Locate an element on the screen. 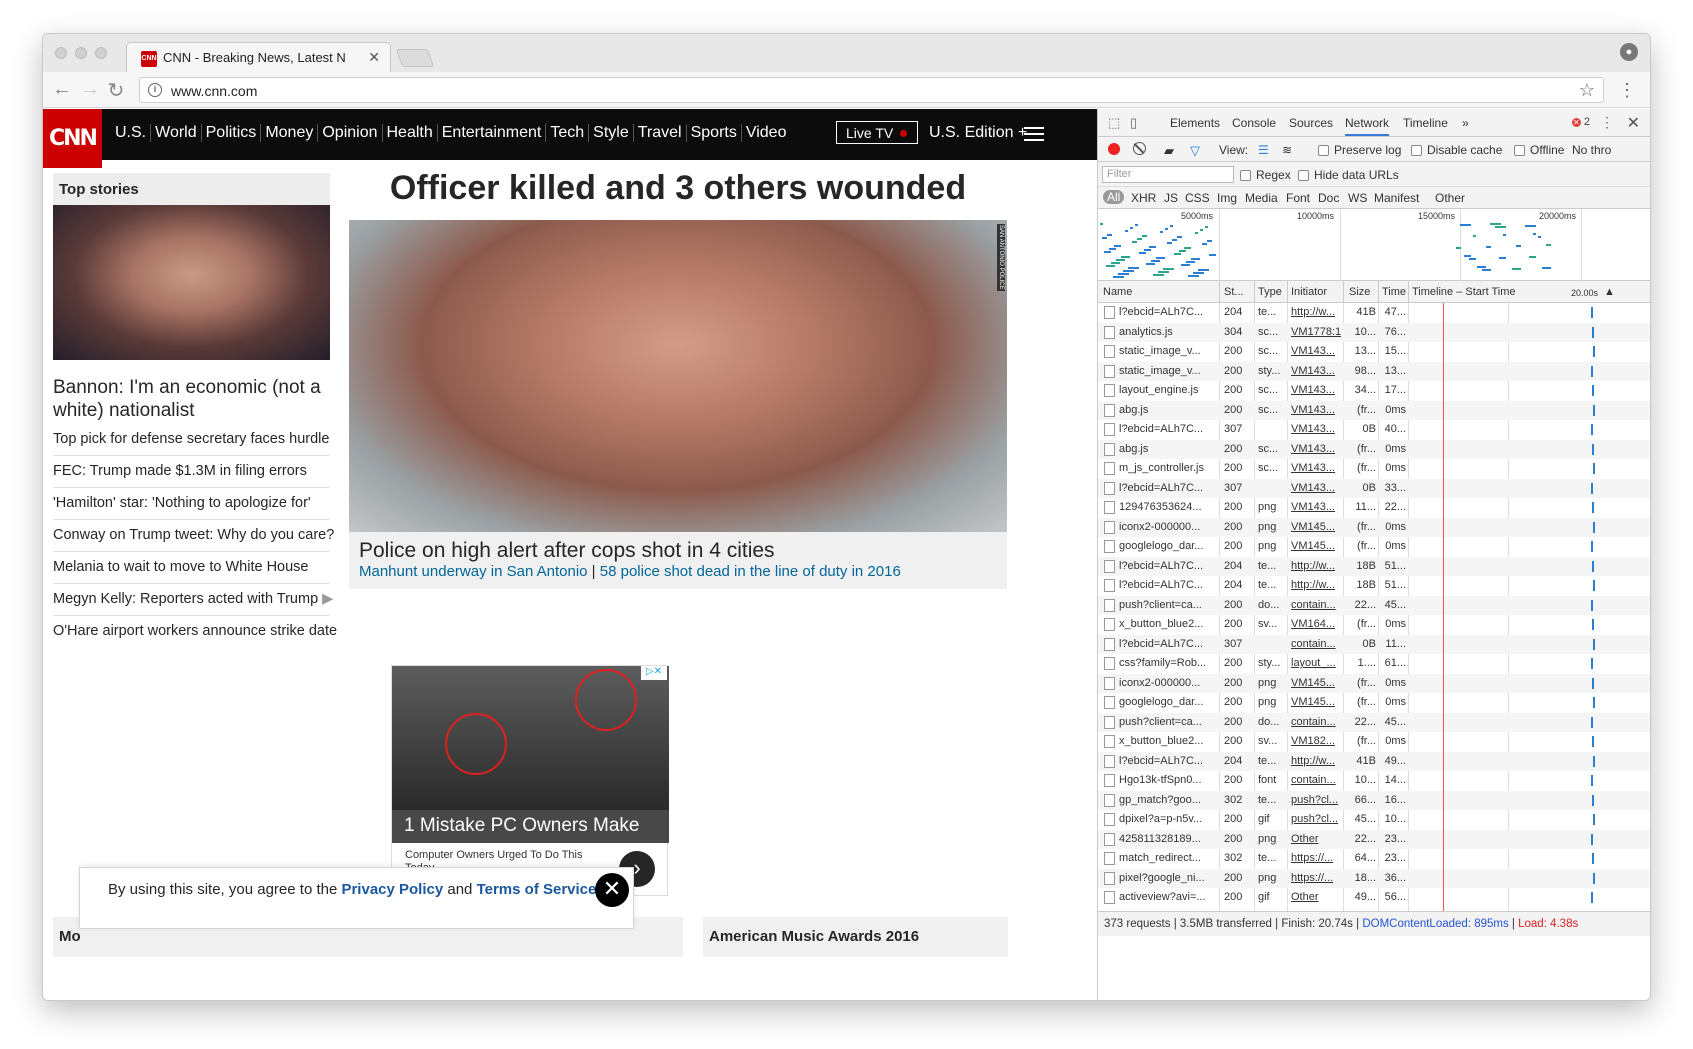 Image resolution: width=1693 pixels, height=1049 pixels. request-initiator: VM1778:1 is located at coordinates (1316, 332).